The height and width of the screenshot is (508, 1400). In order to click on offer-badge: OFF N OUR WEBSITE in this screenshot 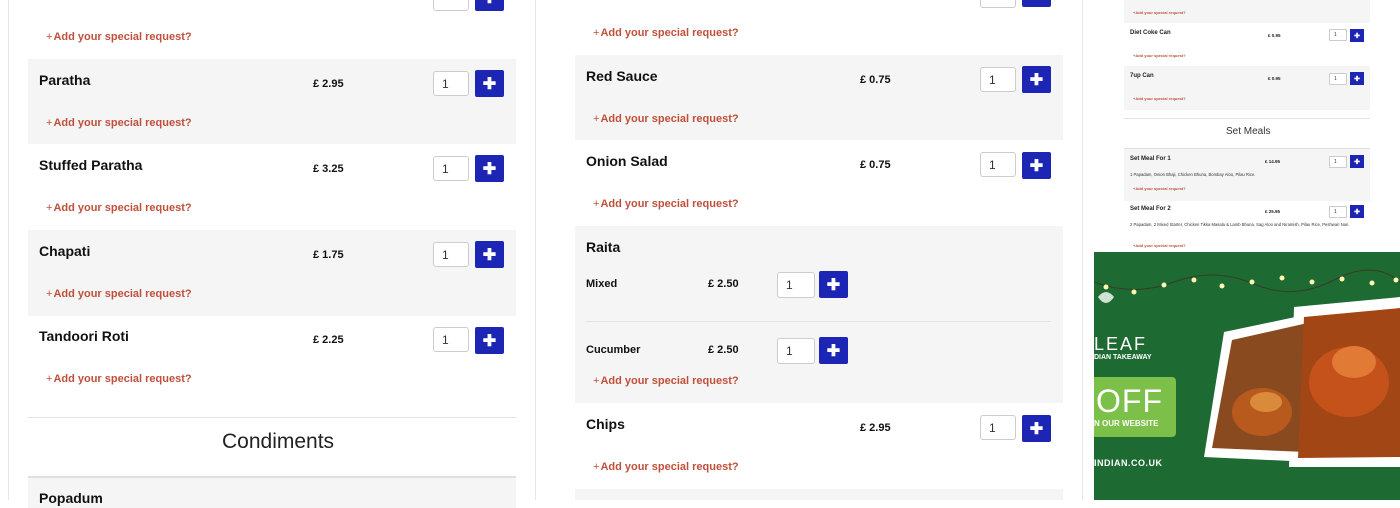, I will do `click(1135, 407)`.